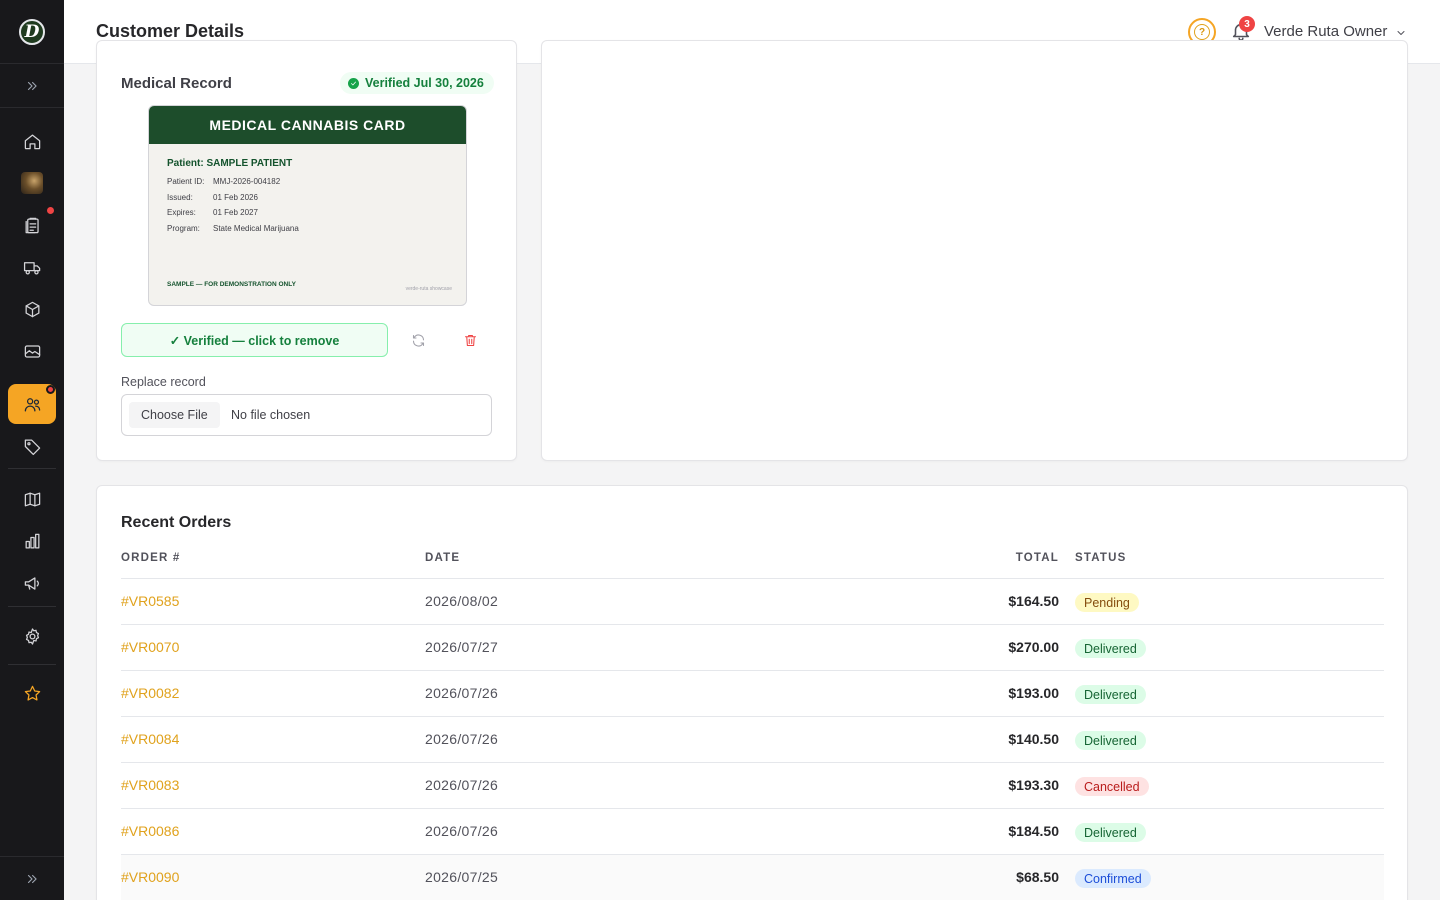 The width and height of the screenshot is (1440, 900). What do you see at coordinates (235, 197) in the screenshot?
I see `card-row-value: 01 Feb 2026` at bounding box center [235, 197].